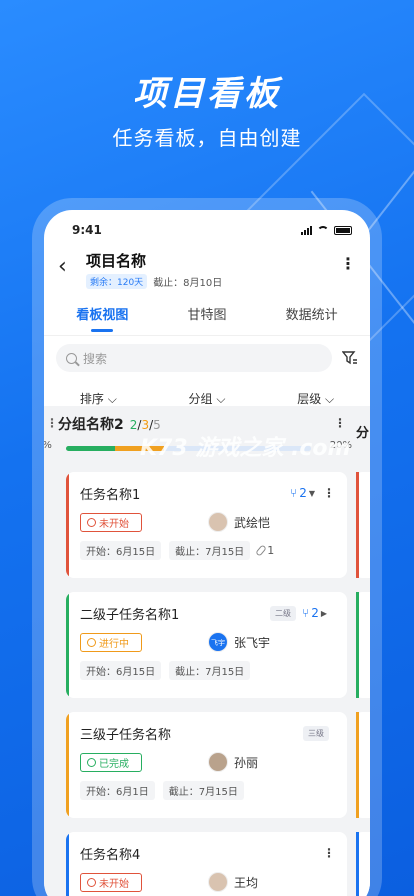 This screenshot has height=896, width=414. I want to click on sort-dropdown: 排序 ⌵, so click(98, 398).